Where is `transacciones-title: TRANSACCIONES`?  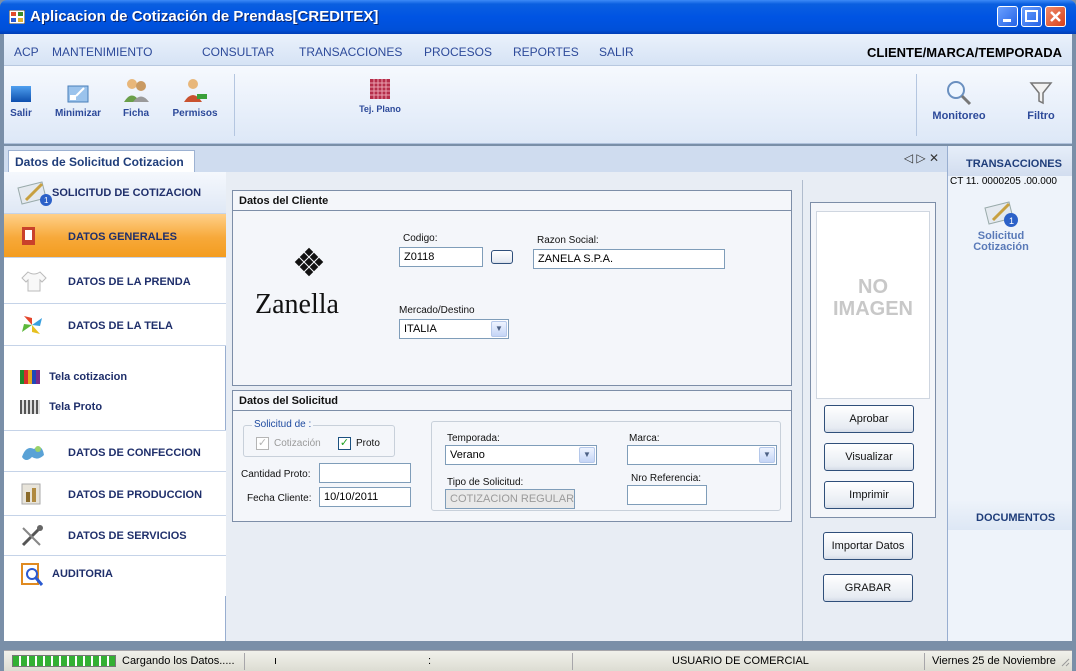
transacciones-title: TRANSACCIONES is located at coordinates (1014, 164).